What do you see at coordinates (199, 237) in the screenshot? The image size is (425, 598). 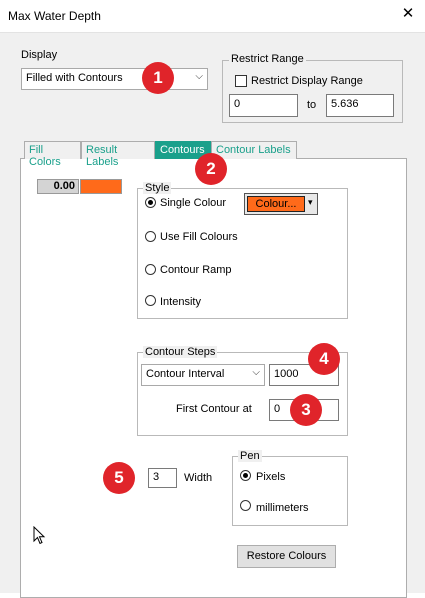 I see `use-fill-colours-label: Use Fill Colours` at bounding box center [199, 237].